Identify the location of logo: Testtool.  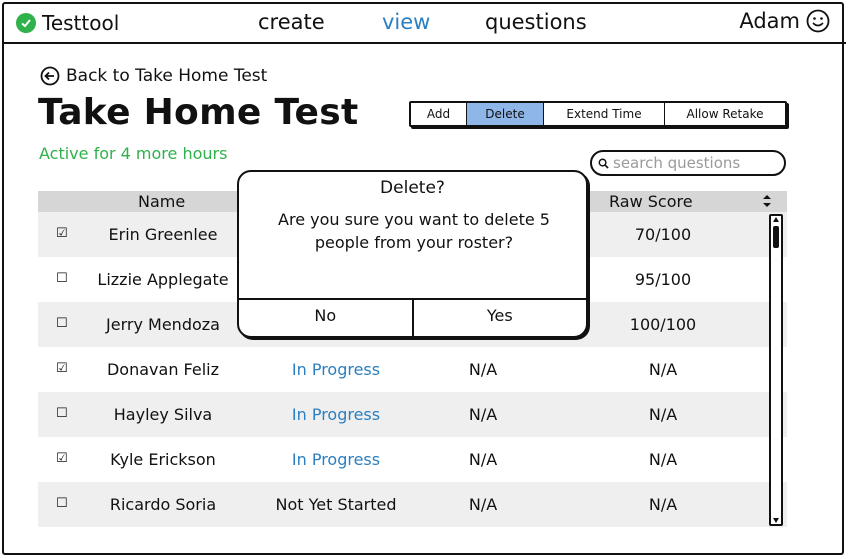
(67, 23).